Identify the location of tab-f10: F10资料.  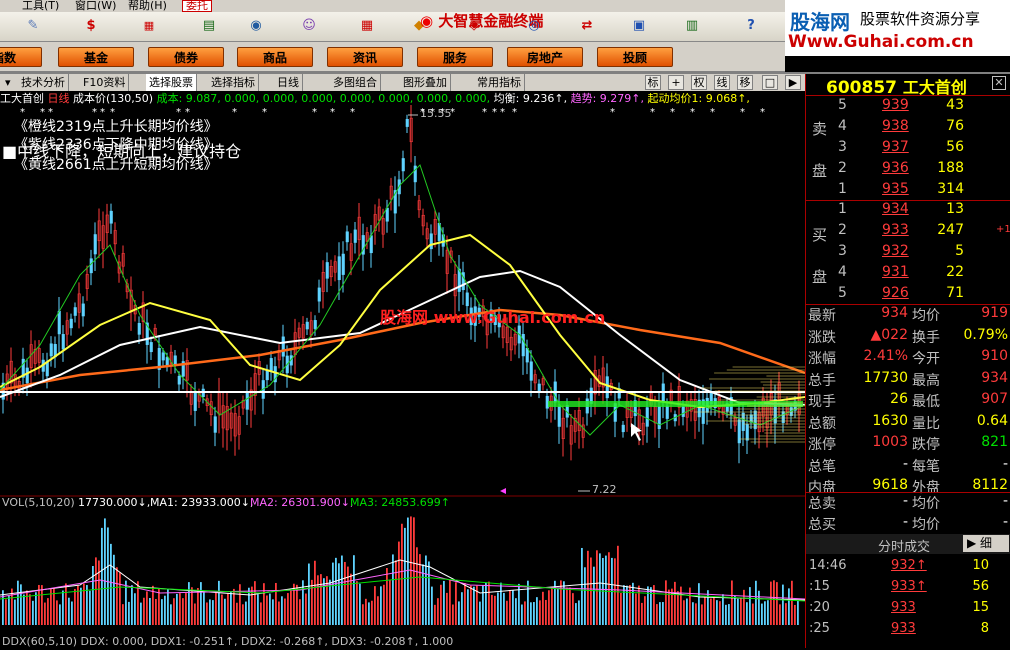
(105, 82).